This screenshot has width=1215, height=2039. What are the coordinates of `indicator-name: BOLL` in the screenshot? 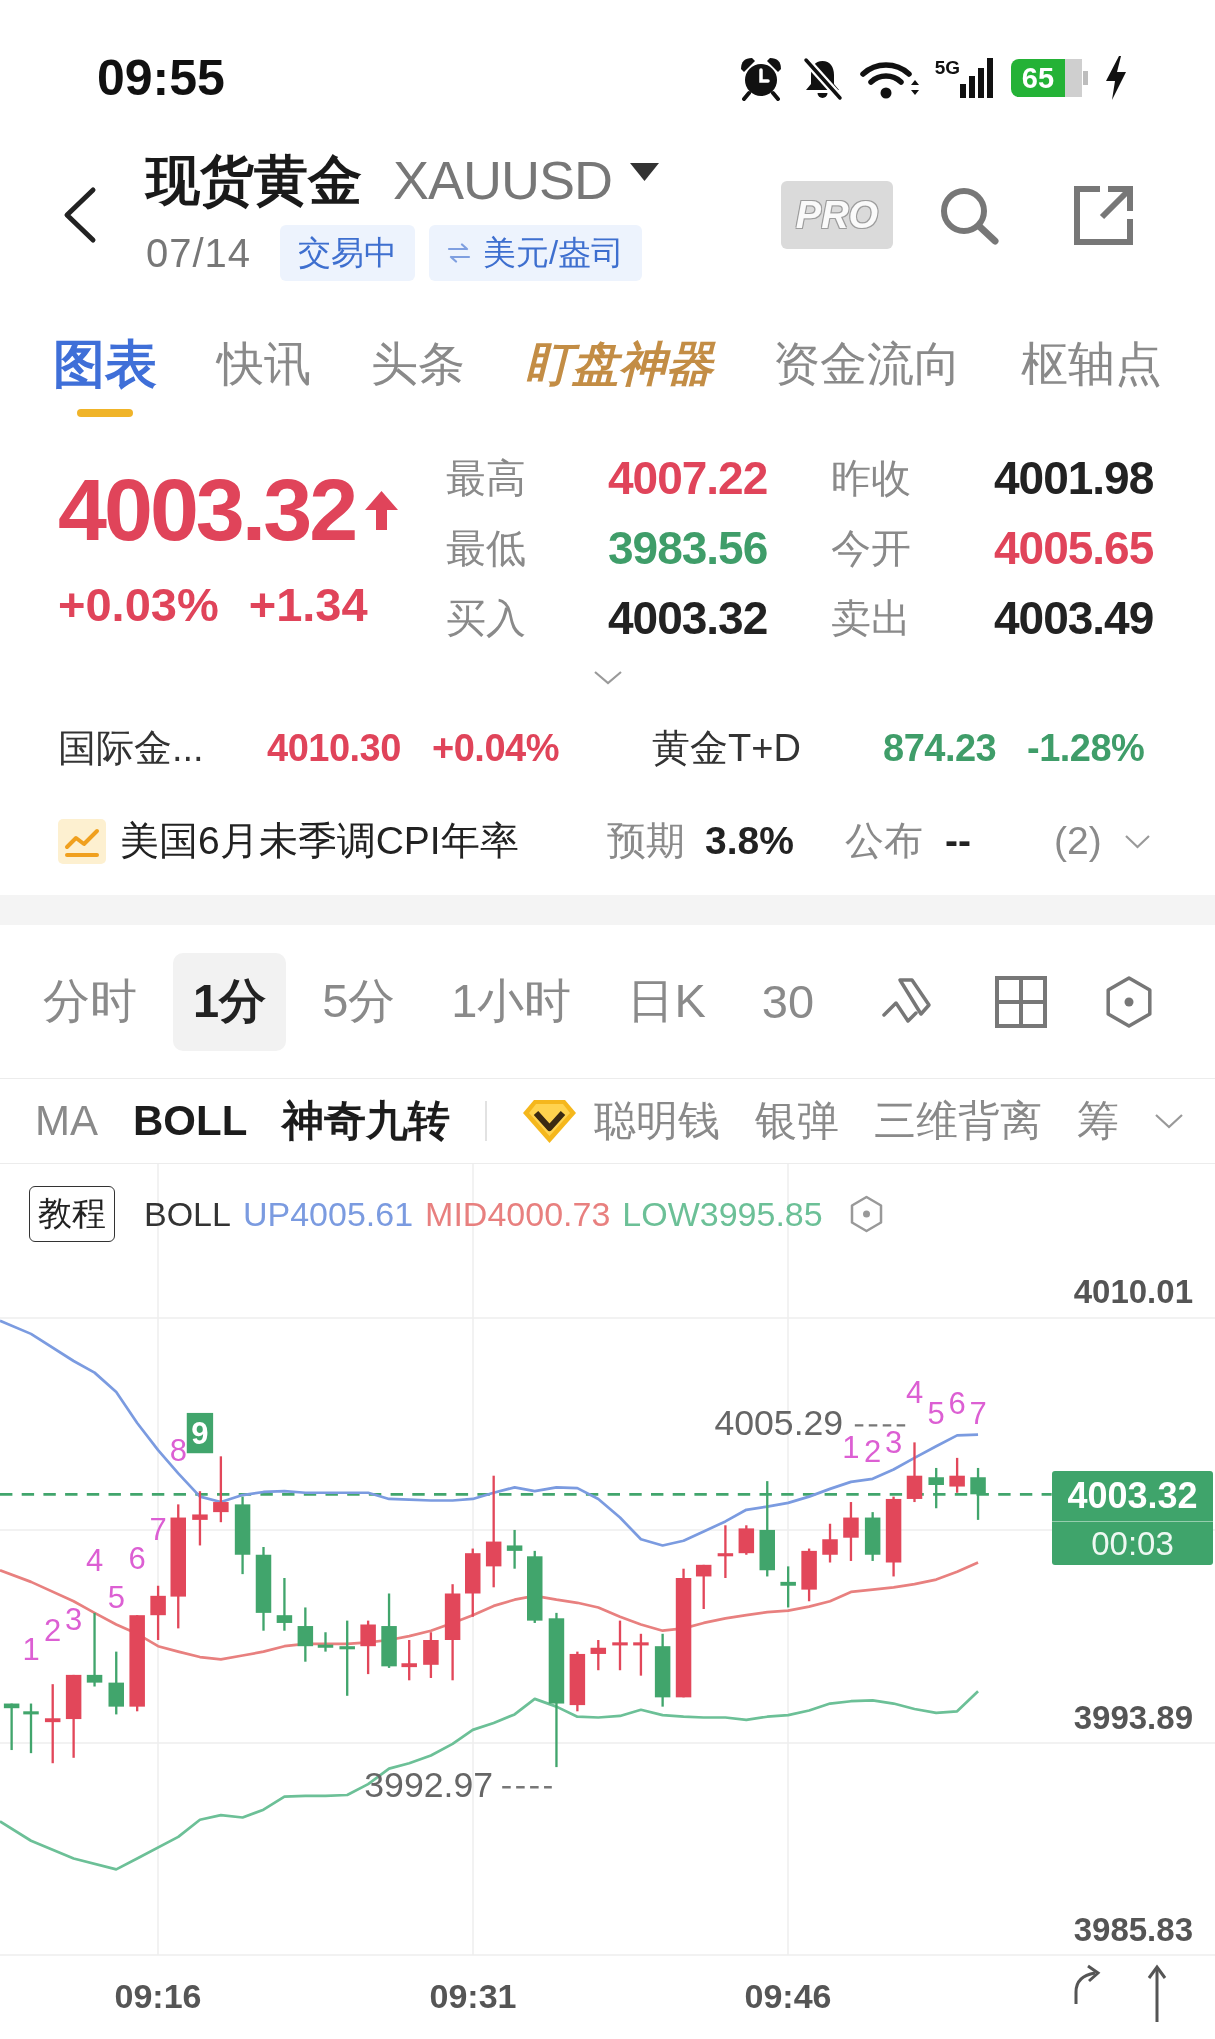 It's located at (187, 1214).